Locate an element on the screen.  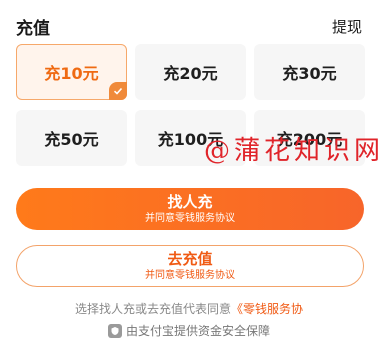
amount-label: 充20元 is located at coordinates (190, 73).